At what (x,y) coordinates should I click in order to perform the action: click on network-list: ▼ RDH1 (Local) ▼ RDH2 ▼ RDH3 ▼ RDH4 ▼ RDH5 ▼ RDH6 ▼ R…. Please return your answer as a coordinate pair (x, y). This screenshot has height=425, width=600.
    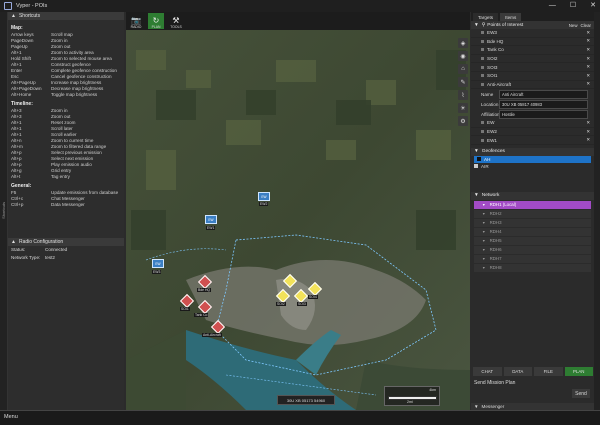
    Looking at the image, I should click on (532, 236).